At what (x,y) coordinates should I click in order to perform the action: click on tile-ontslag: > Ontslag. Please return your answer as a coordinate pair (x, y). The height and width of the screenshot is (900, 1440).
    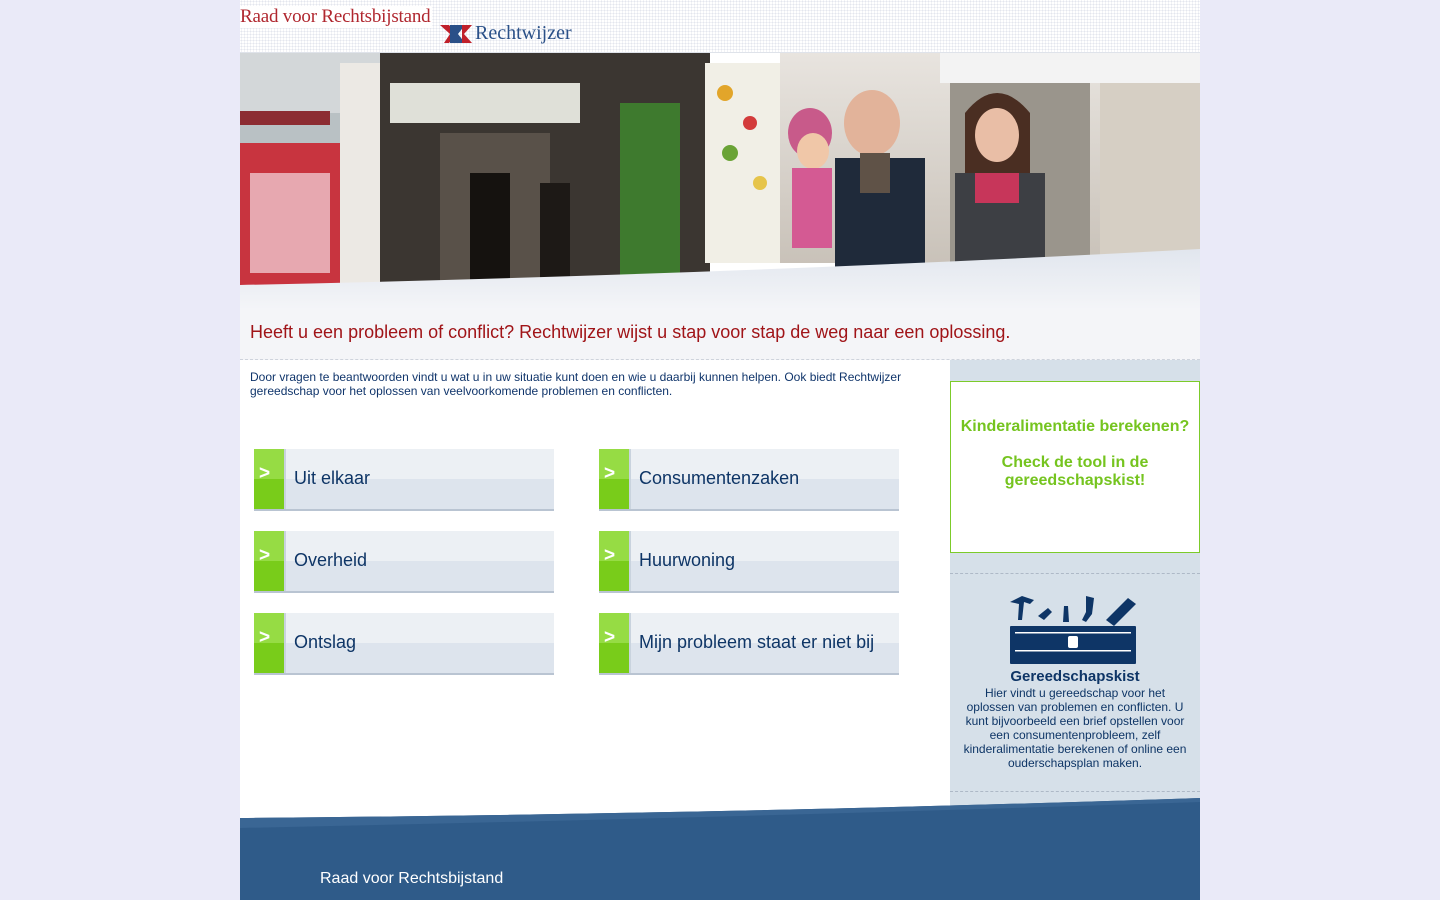
    Looking at the image, I should click on (404, 644).